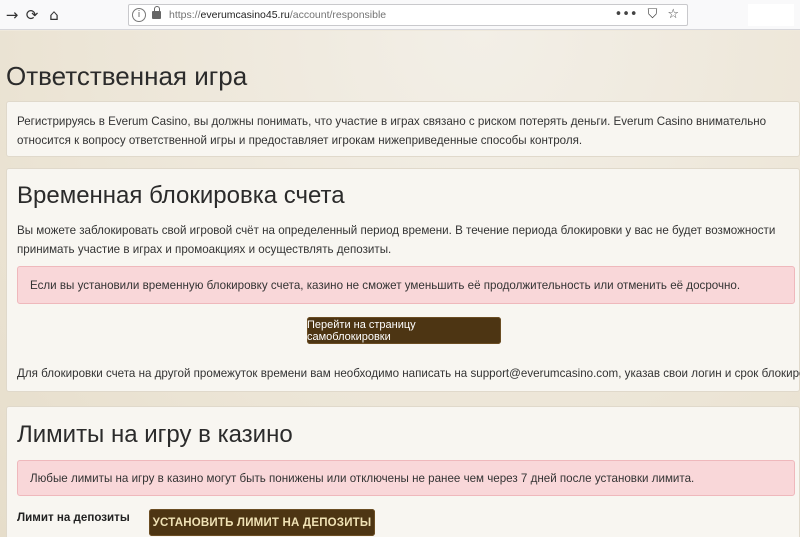 Image resolution: width=800 pixels, height=537 pixels. I want to click on page-title: Ответственная игра, so click(127, 76).